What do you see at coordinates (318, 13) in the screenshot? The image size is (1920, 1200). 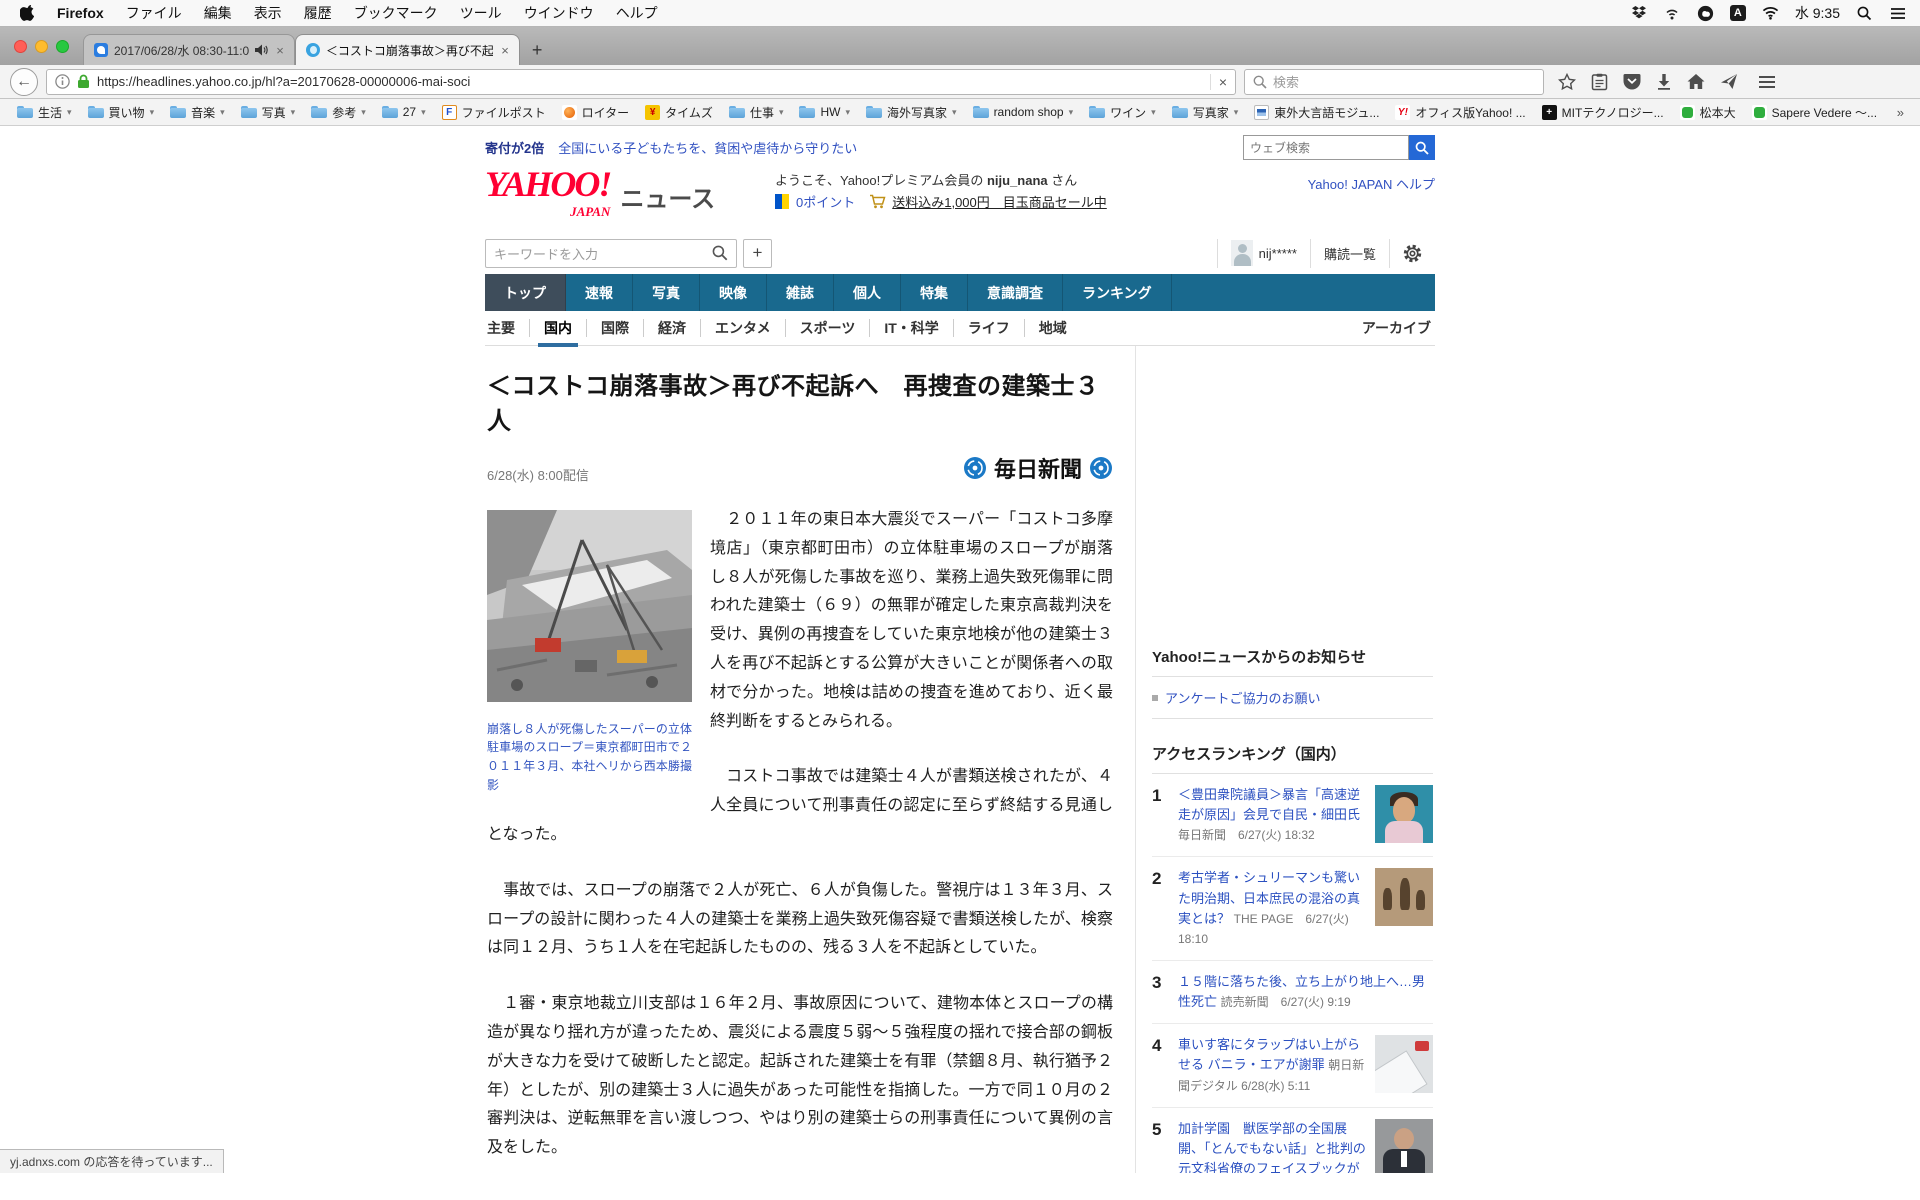 I see `menu-history: 履歴` at bounding box center [318, 13].